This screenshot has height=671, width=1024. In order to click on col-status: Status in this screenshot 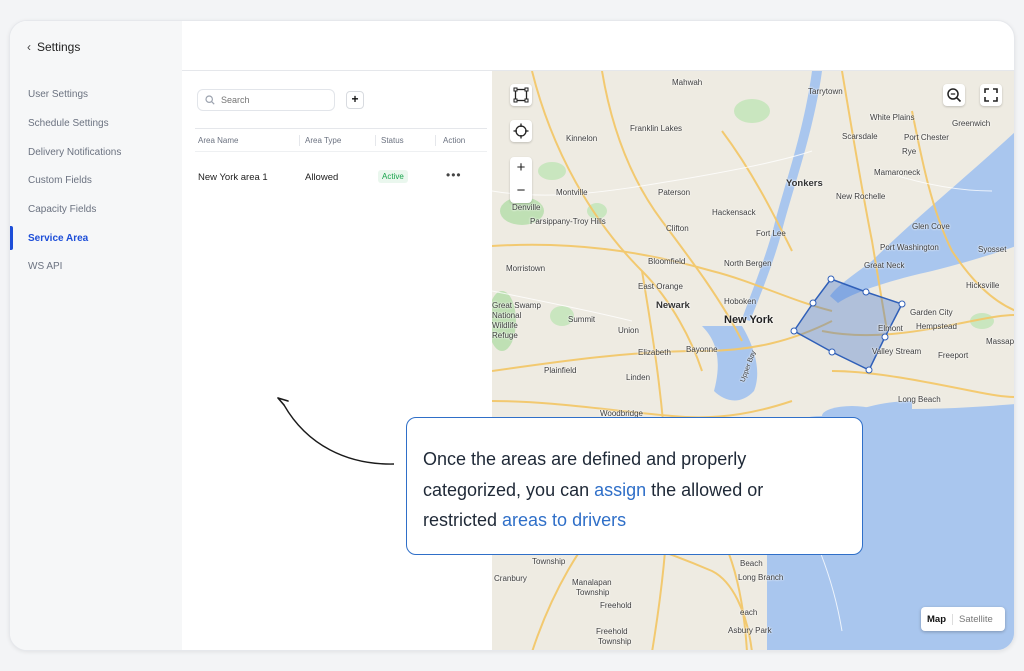, I will do `click(392, 140)`.